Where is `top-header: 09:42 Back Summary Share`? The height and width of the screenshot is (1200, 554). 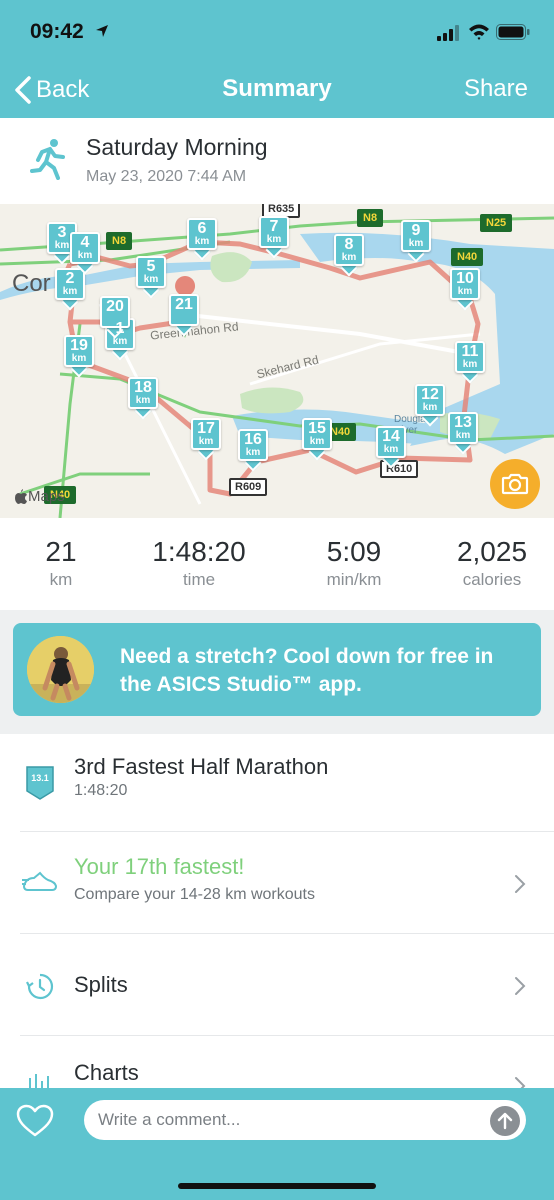 top-header: 09:42 Back Summary Share is located at coordinates (277, 59).